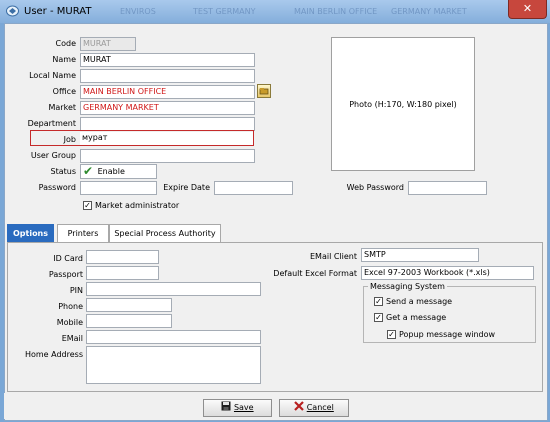  What do you see at coordinates (30, 233) in the screenshot?
I see `tab-options: Options` at bounding box center [30, 233].